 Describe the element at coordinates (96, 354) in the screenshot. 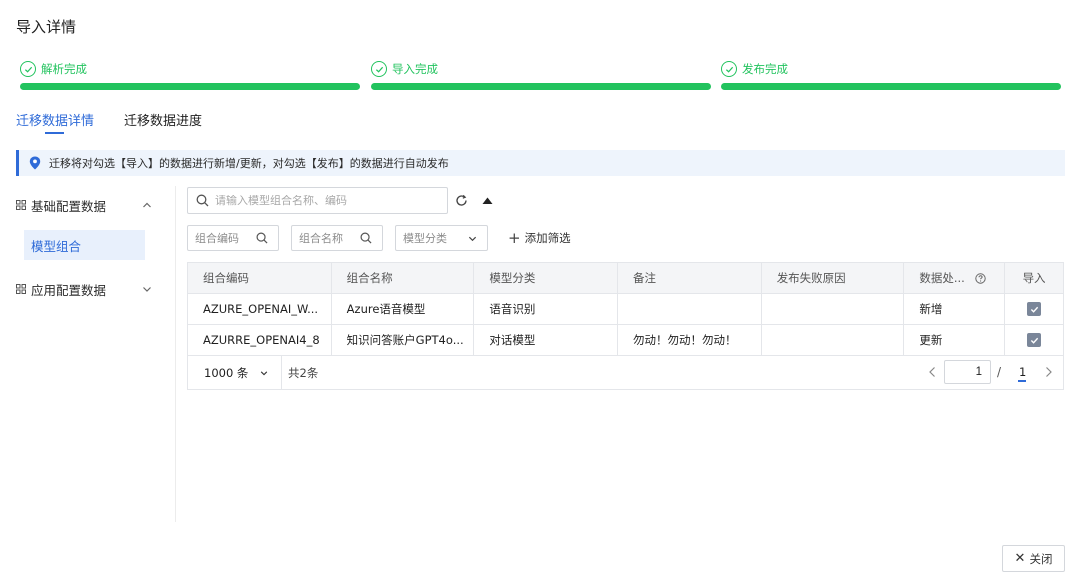

I see `category-sidebar: 基础配置数据 模型组合 应用配置数据` at that location.